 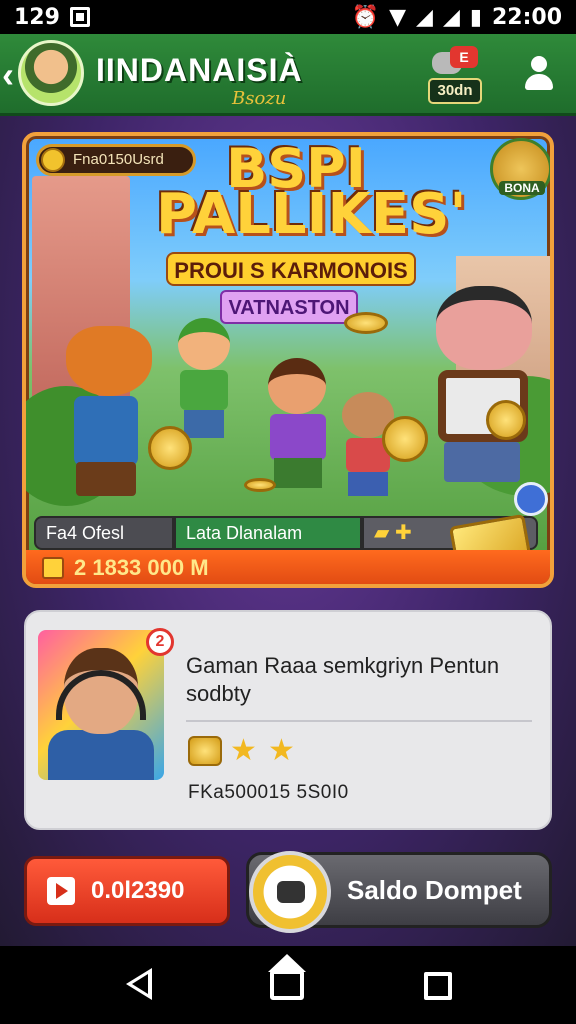 I want to click on star-icon: ★, so click(x=243, y=750).